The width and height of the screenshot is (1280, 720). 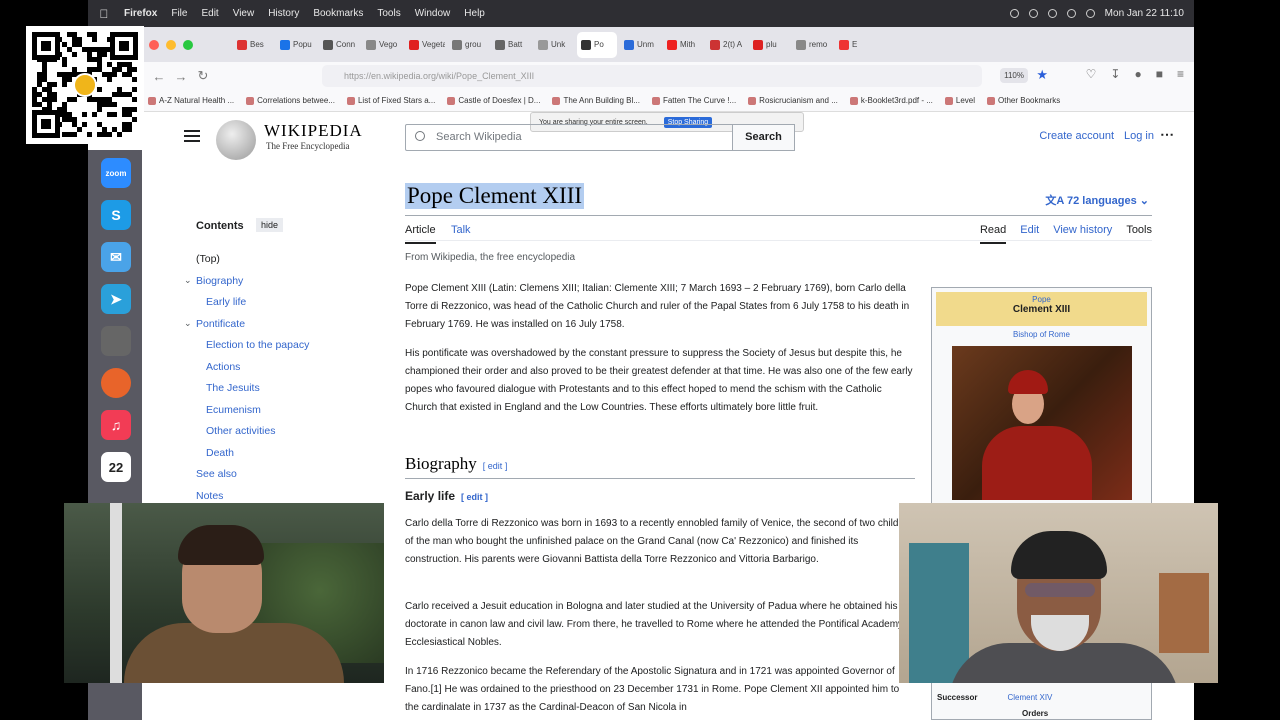 I want to click on tab-read: Read, so click(x=993, y=234).